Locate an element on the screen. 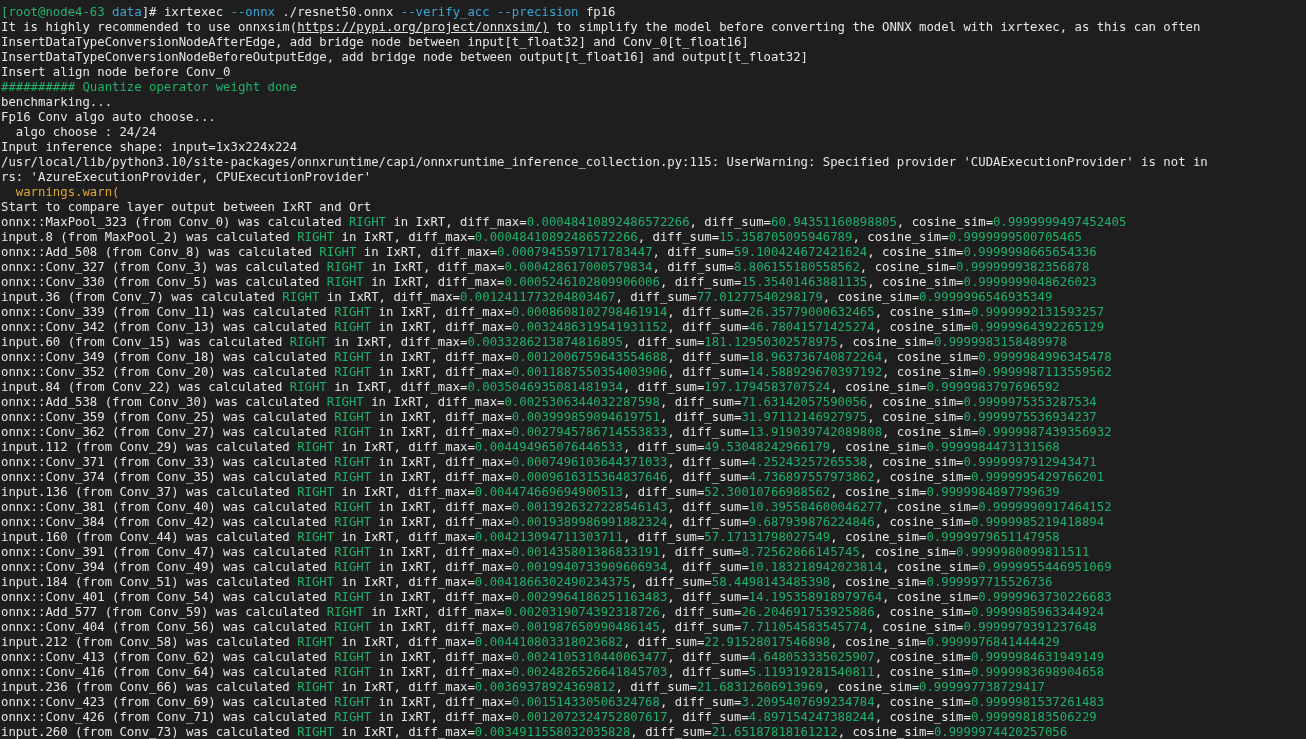  terminal-line: onnx::Conv_374 (from Conv_35) was calculated RIGHT in IxRT, diff_max=0.0009616315364837646, diff_sum=4.736897557973862, cosine_sim=0.9999995429766201 is located at coordinates (553, 477).